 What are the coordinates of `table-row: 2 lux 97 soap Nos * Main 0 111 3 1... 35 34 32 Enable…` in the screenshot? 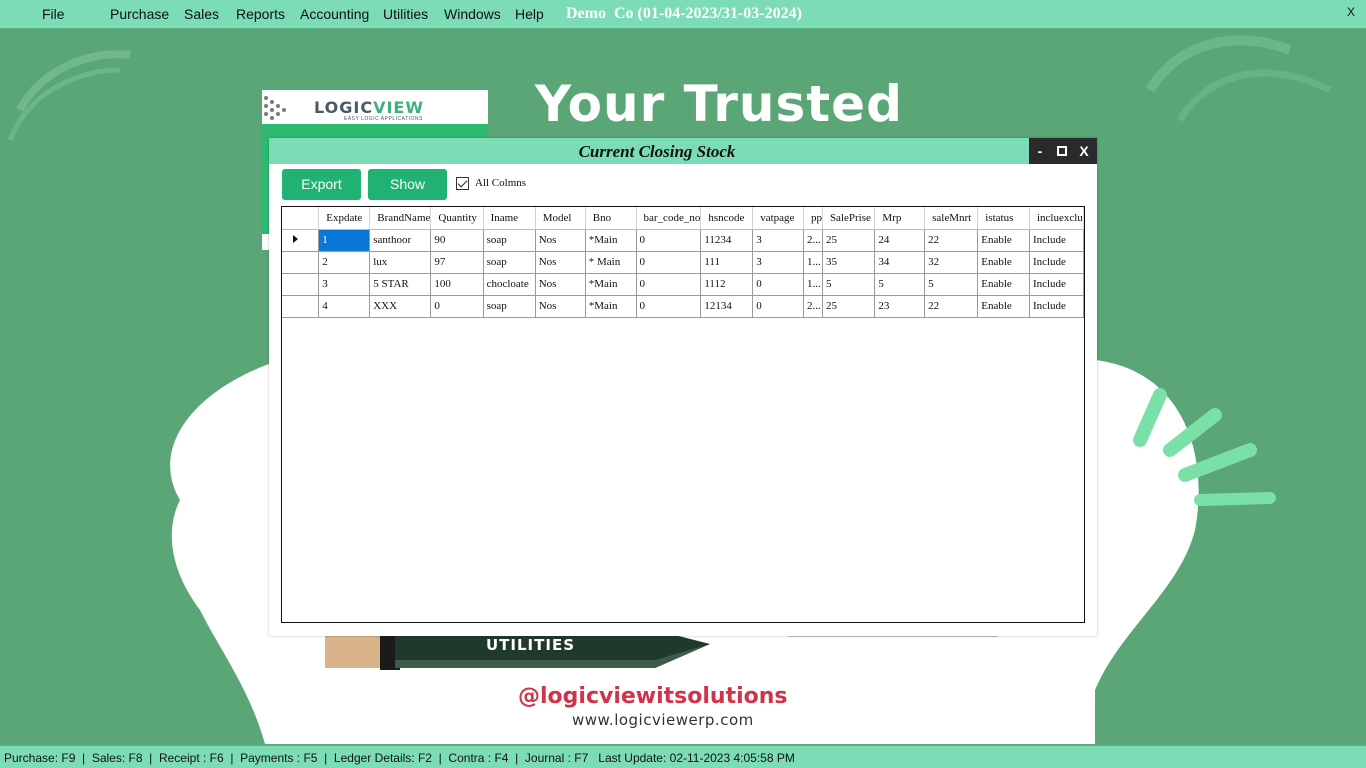 It's located at (683, 262).